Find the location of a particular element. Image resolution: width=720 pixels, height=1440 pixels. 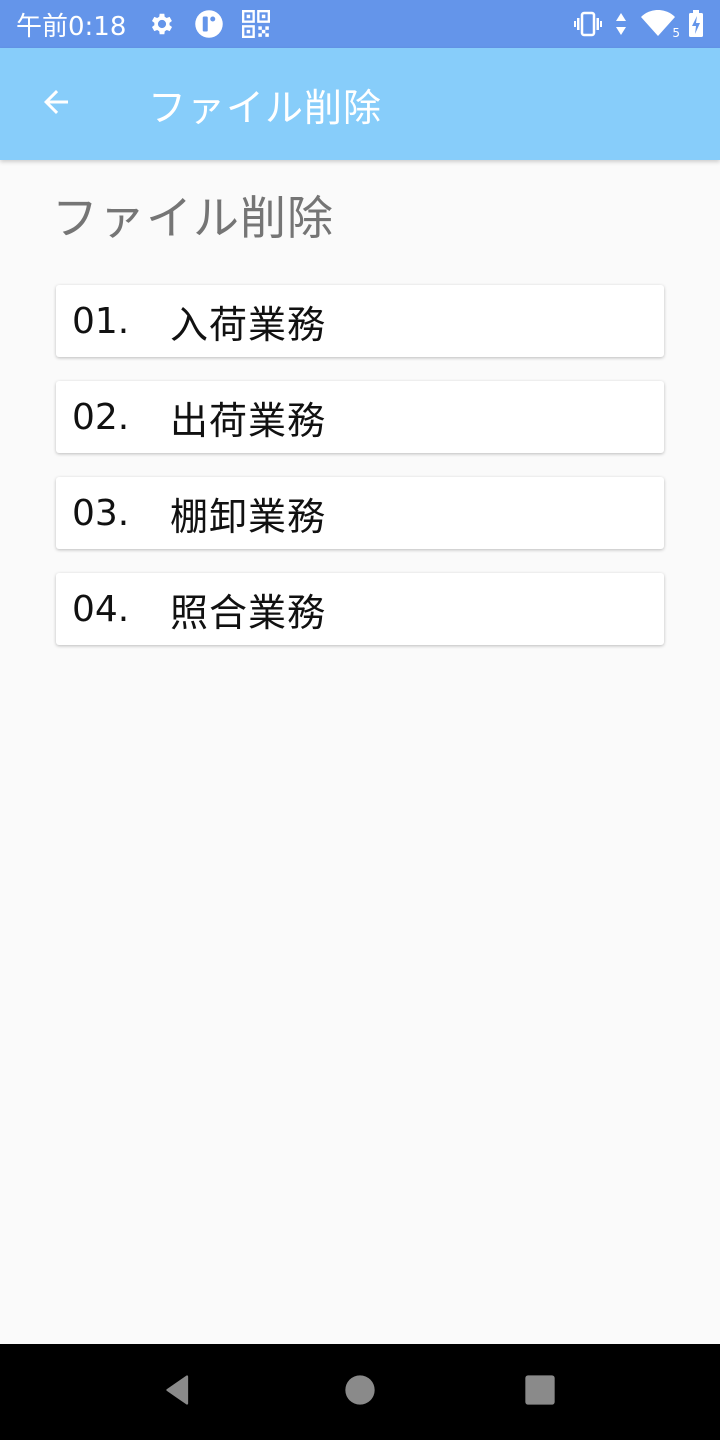

system-nav-bar is located at coordinates (360, 1392).